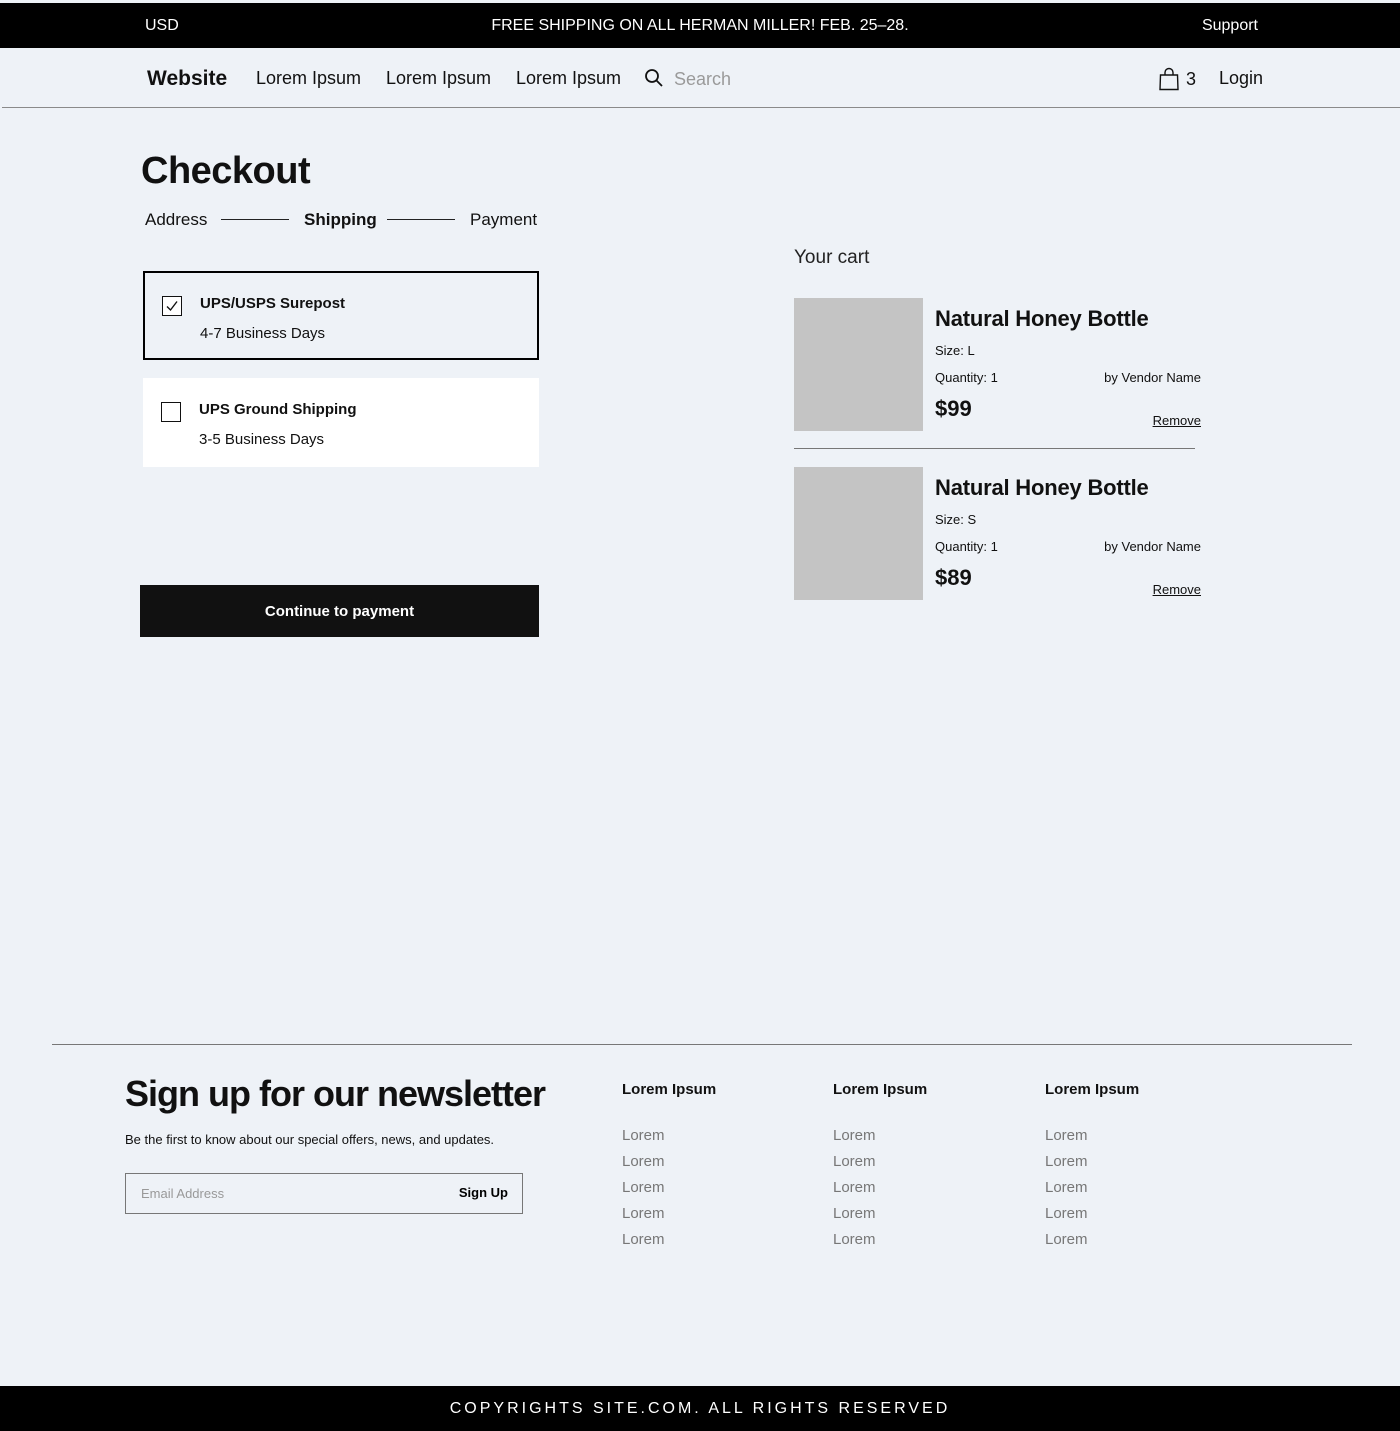  I want to click on search-bar, so click(774, 79).